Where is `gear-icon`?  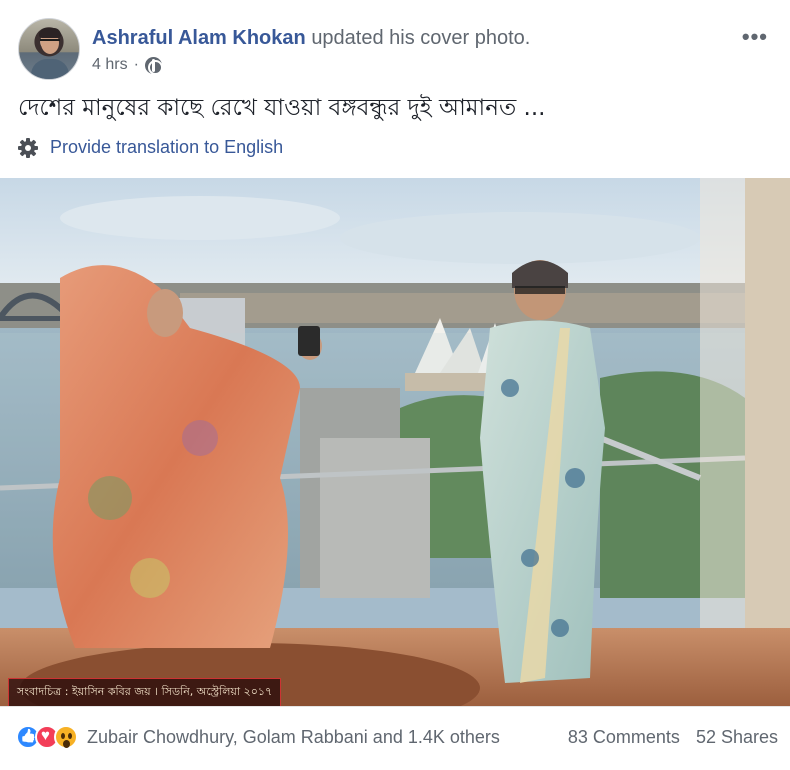
gear-icon is located at coordinates (28, 147).